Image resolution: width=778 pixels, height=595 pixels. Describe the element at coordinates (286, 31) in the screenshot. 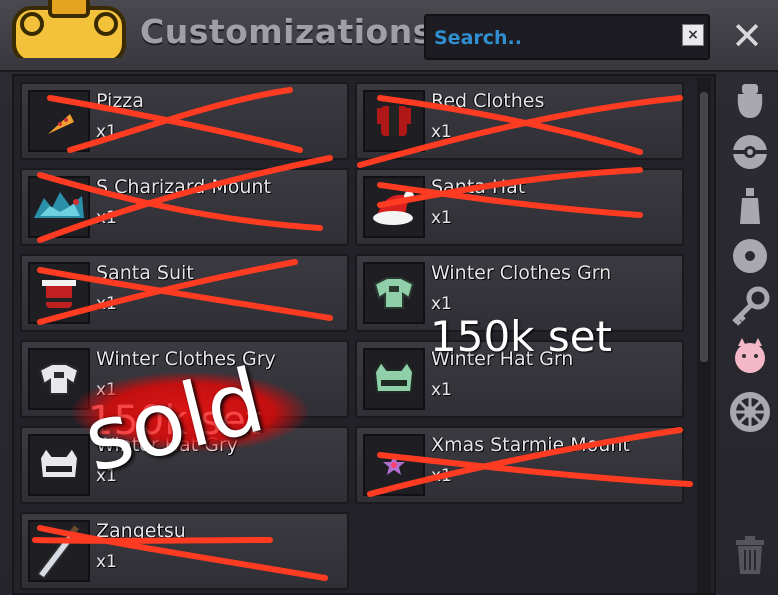

I see `window-title: Customizations` at that location.